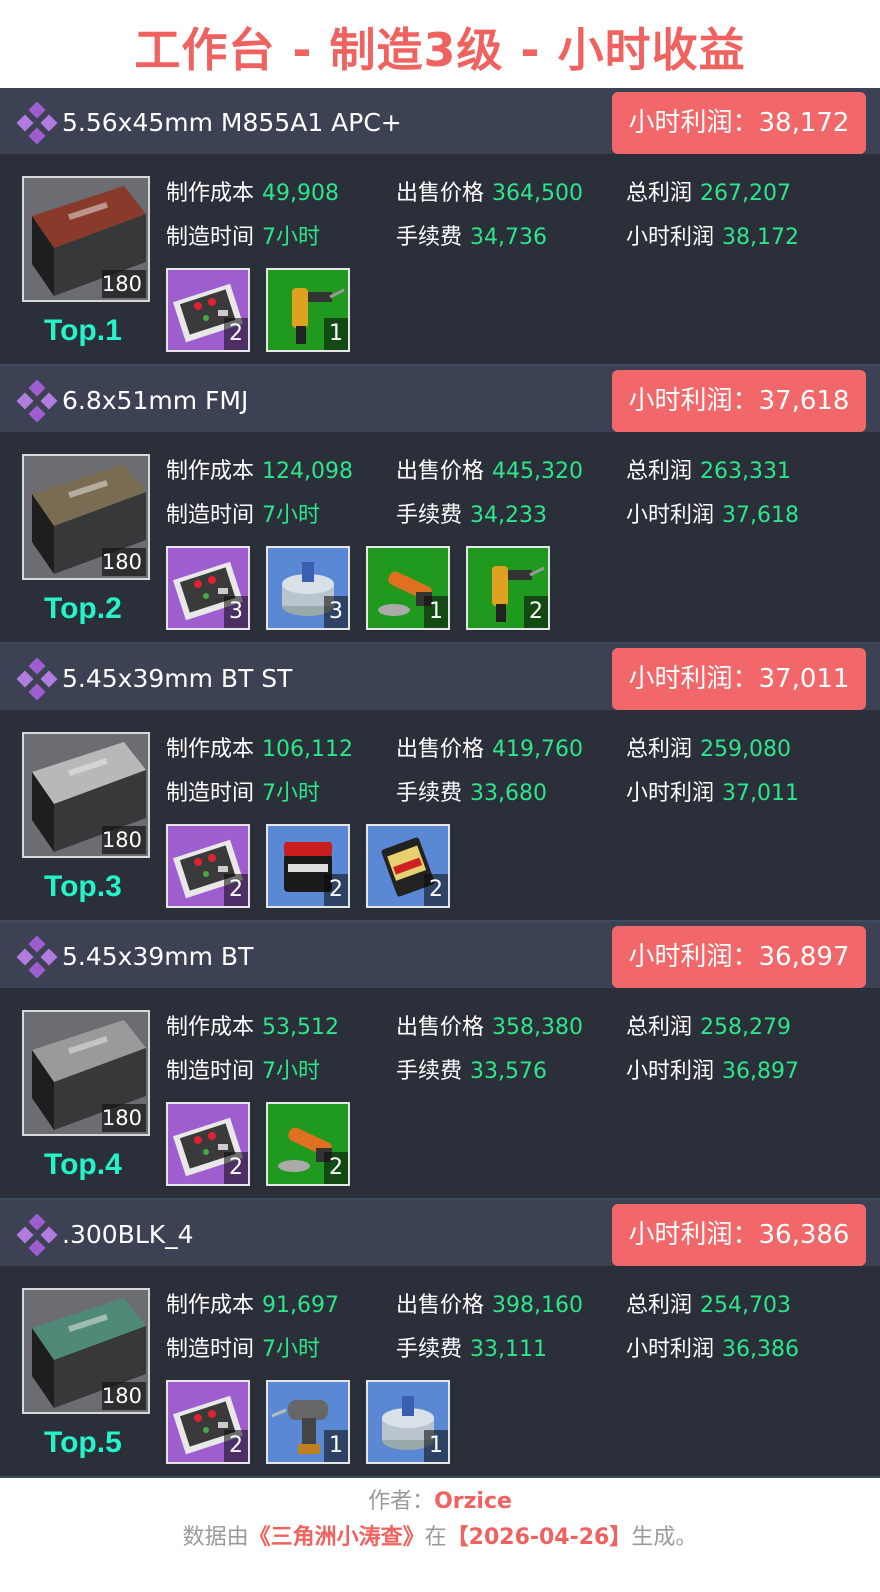 This screenshot has width=880, height=1592. What do you see at coordinates (537, 1305) in the screenshot?
I see `stat-value: 398,160` at bounding box center [537, 1305].